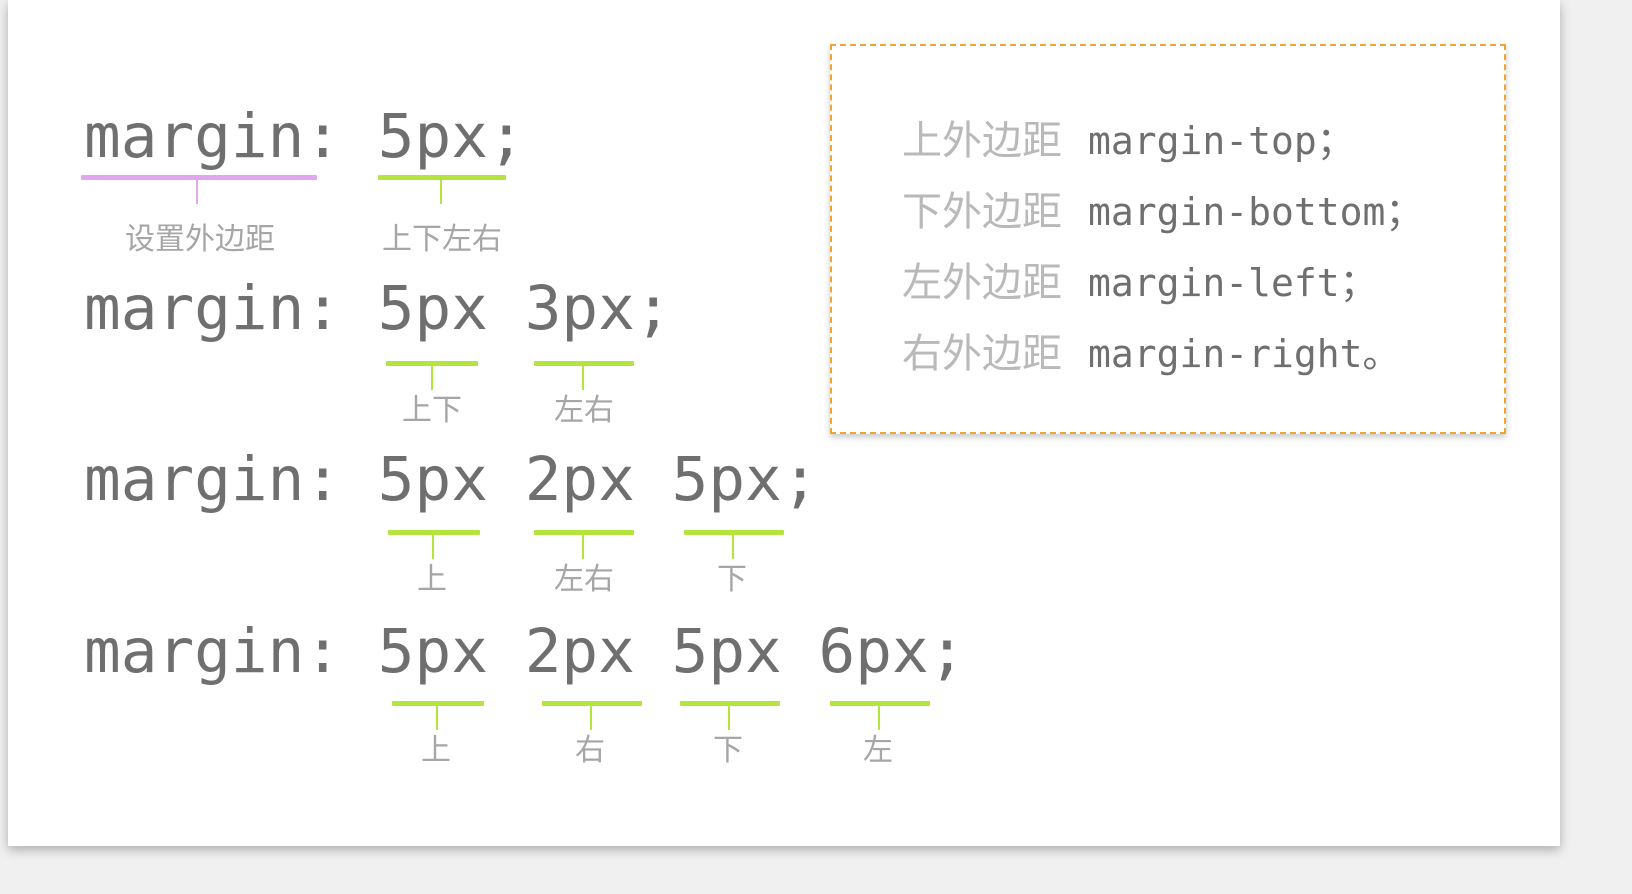  I want to click on code-line-2: margin: 5px 3px;, so click(378, 308).